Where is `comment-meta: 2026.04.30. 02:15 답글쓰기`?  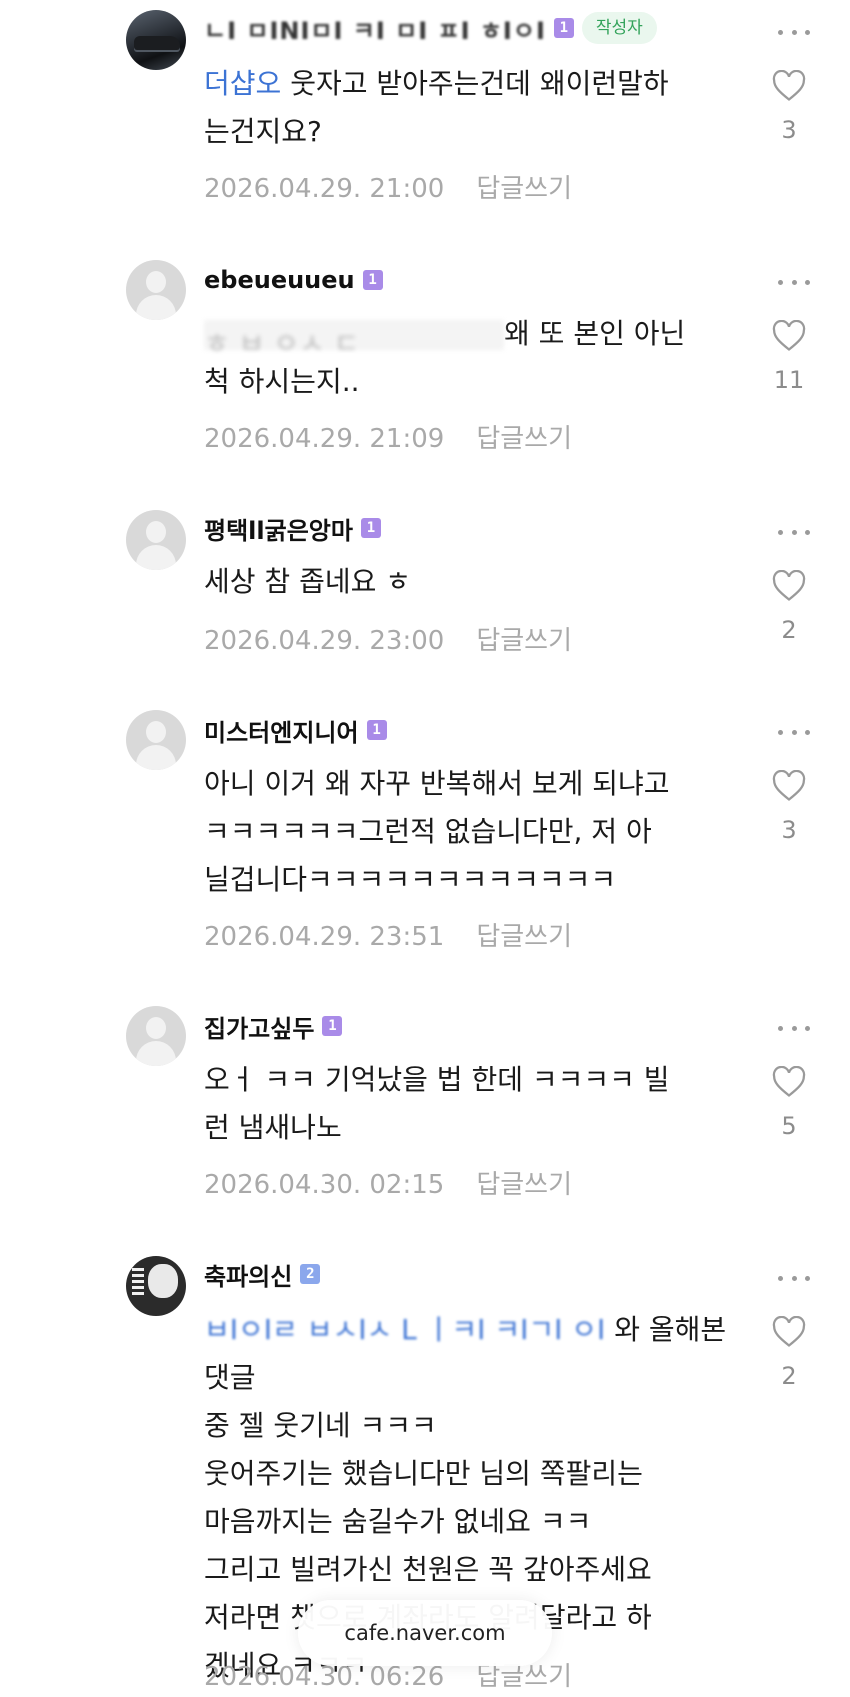 comment-meta: 2026.04.30. 02:15 답글쓰기 is located at coordinates (388, 1182).